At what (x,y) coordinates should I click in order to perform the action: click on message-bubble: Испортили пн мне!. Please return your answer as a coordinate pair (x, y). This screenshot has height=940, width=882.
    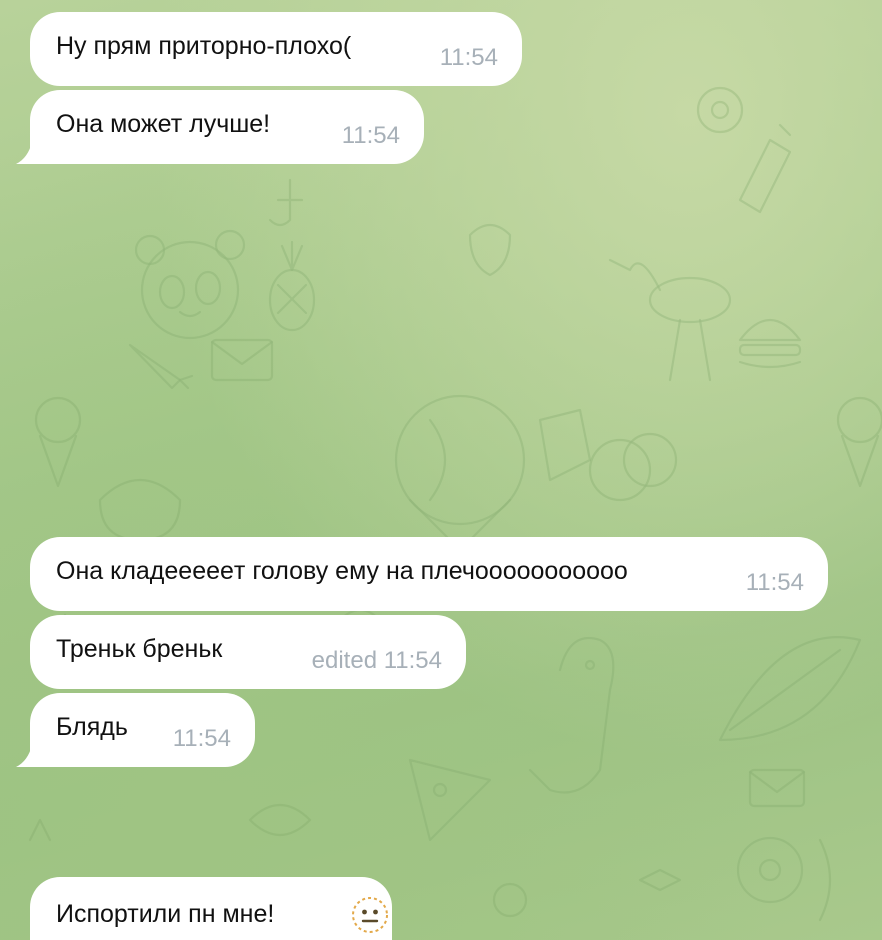
    Looking at the image, I should click on (211, 908).